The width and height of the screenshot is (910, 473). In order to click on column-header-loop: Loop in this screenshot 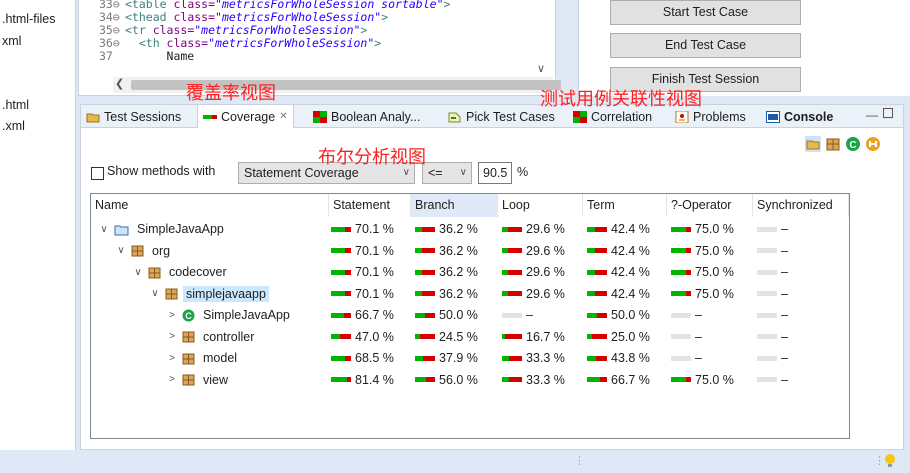, I will do `click(540, 205)`.